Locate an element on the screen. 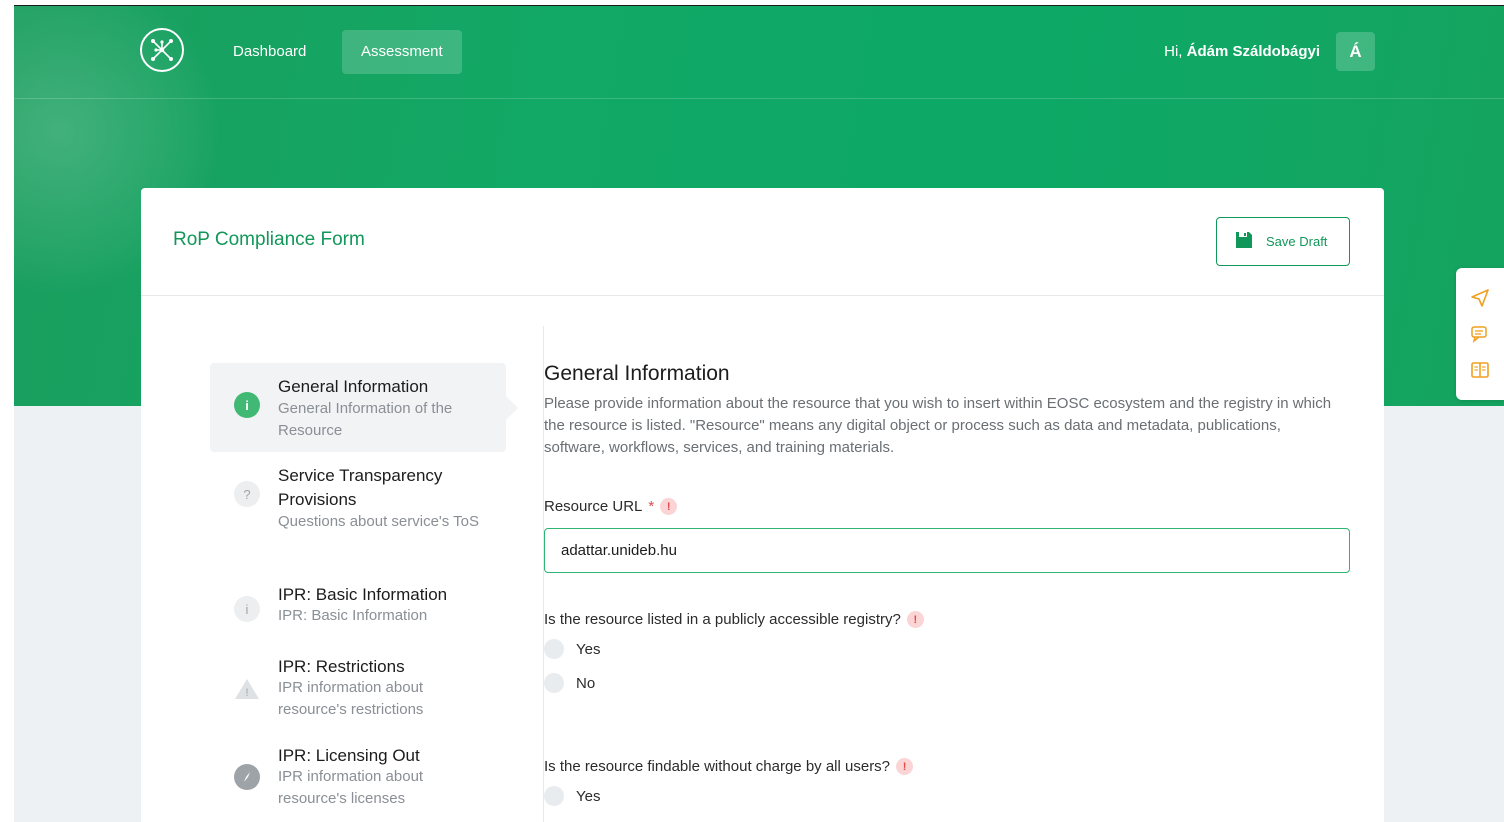 Image resolution: width=1504 pixels, height=822 pixels. findable-yes-option: Yes is located at coordinates (572, 796).